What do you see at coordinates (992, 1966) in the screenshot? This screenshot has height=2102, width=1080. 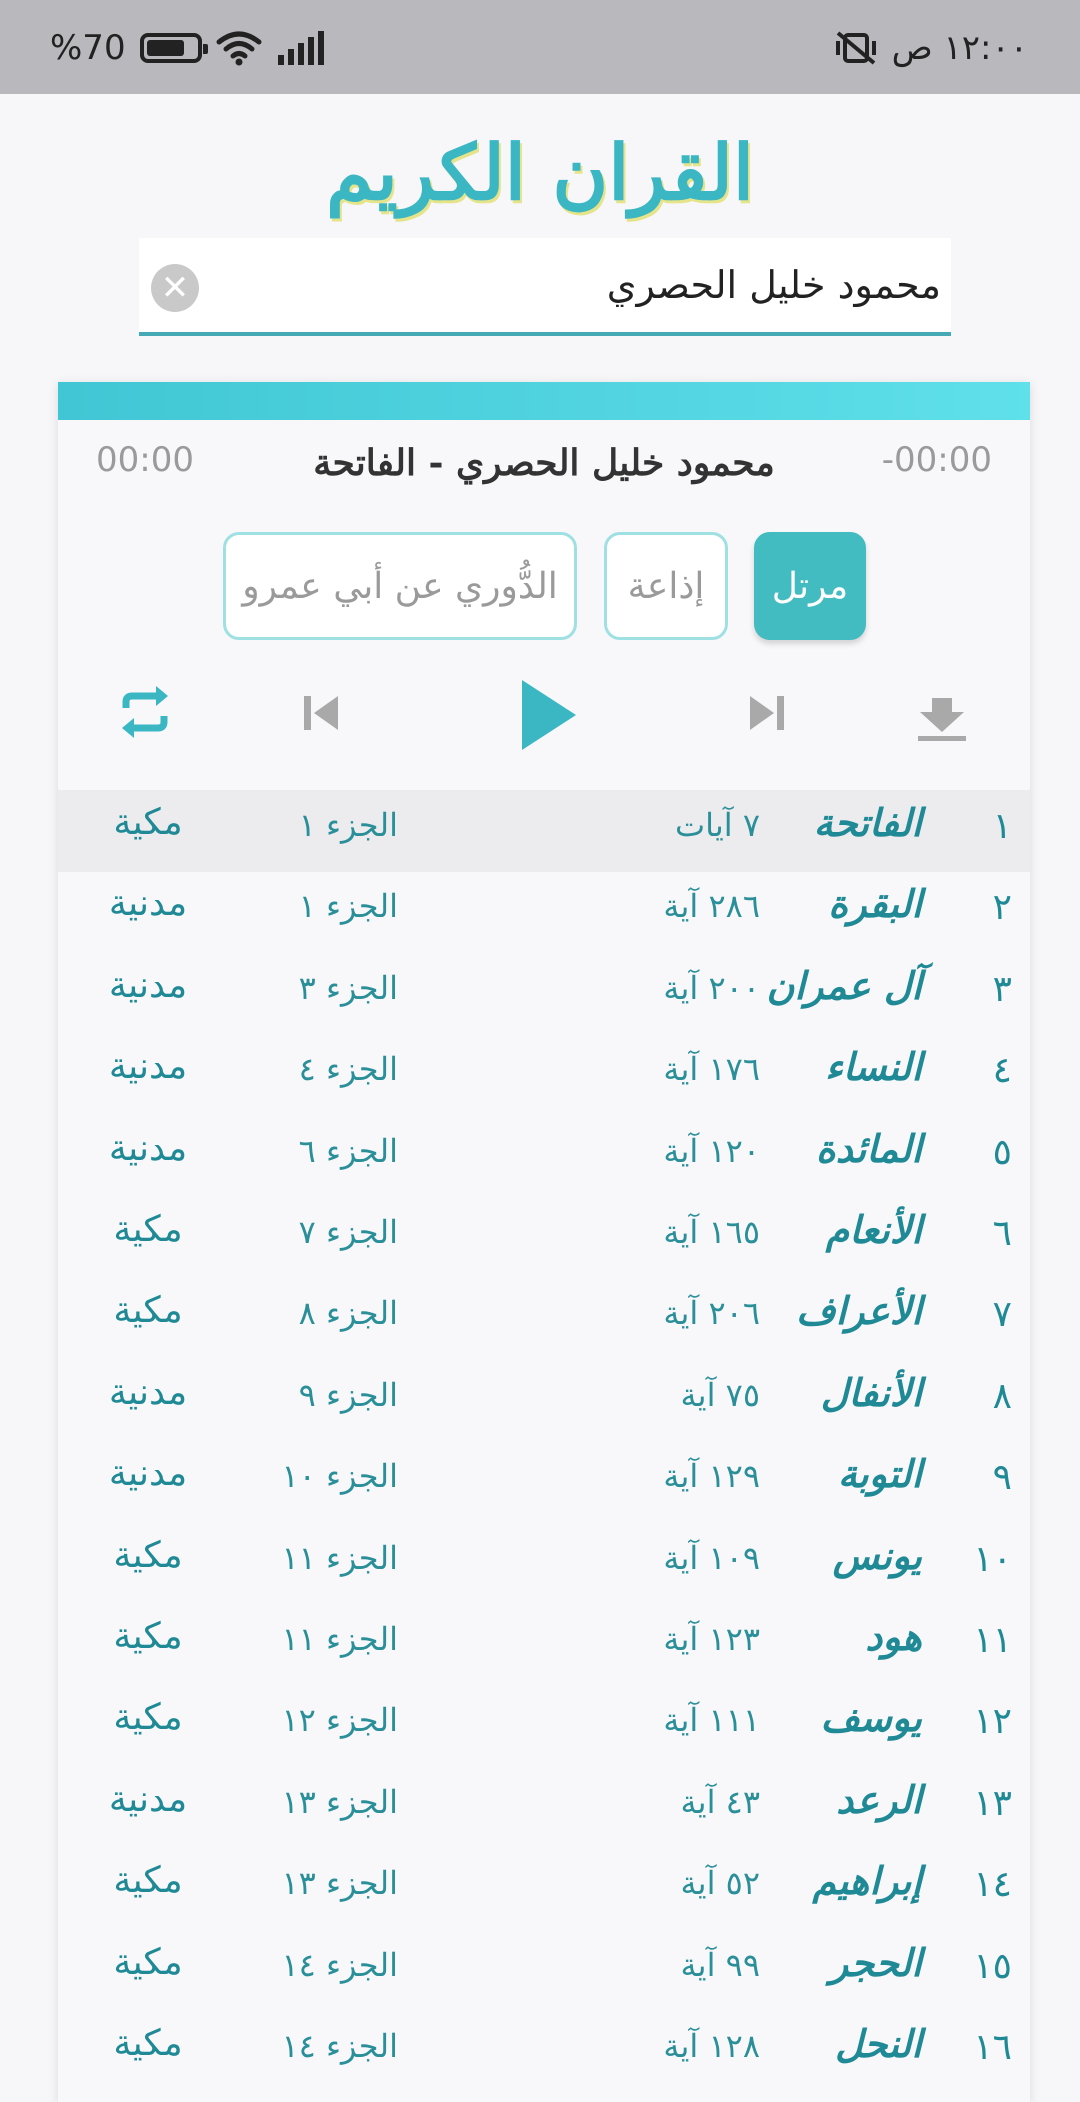 I see `surah-number: ١٥` at bounding box center [992, 1966].